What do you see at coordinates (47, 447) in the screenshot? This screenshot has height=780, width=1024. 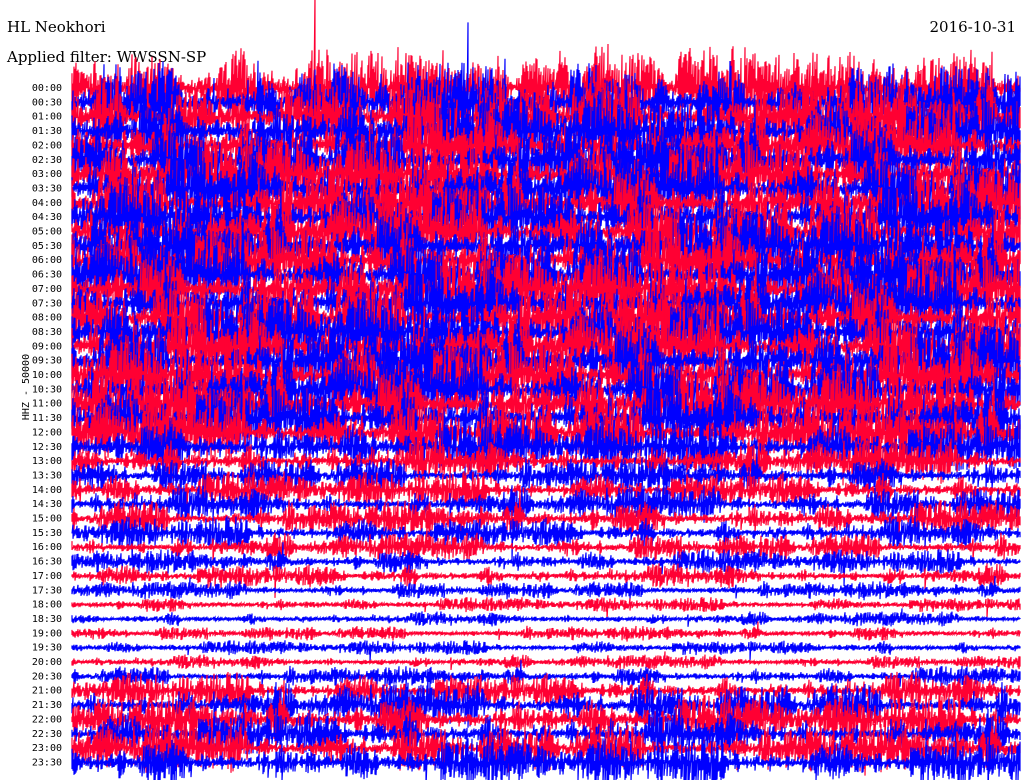 I see `row-label: 12:30` at bounding box center [47, 447].